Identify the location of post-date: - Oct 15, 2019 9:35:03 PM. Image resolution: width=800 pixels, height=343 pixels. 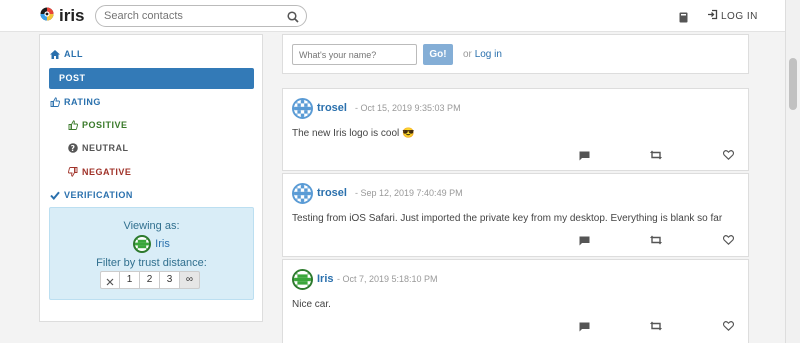
(408, 108).